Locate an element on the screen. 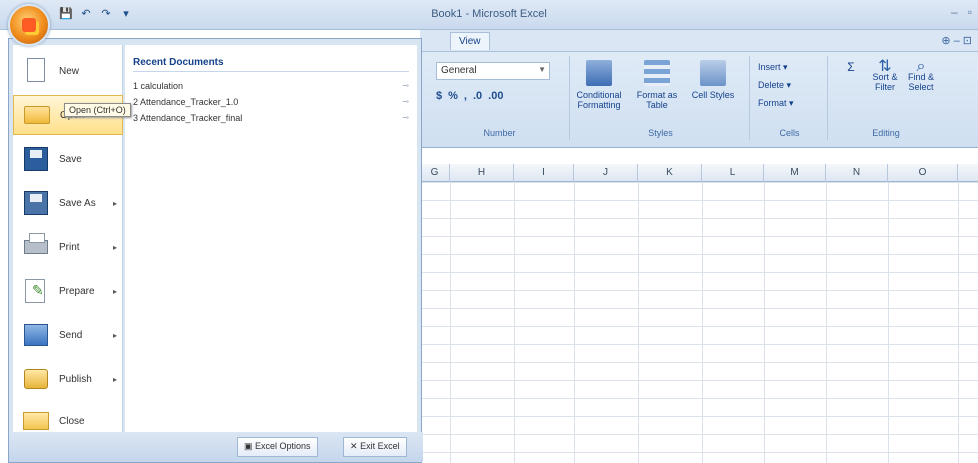  menu-item-label: New is located at coordinates (69, 71).